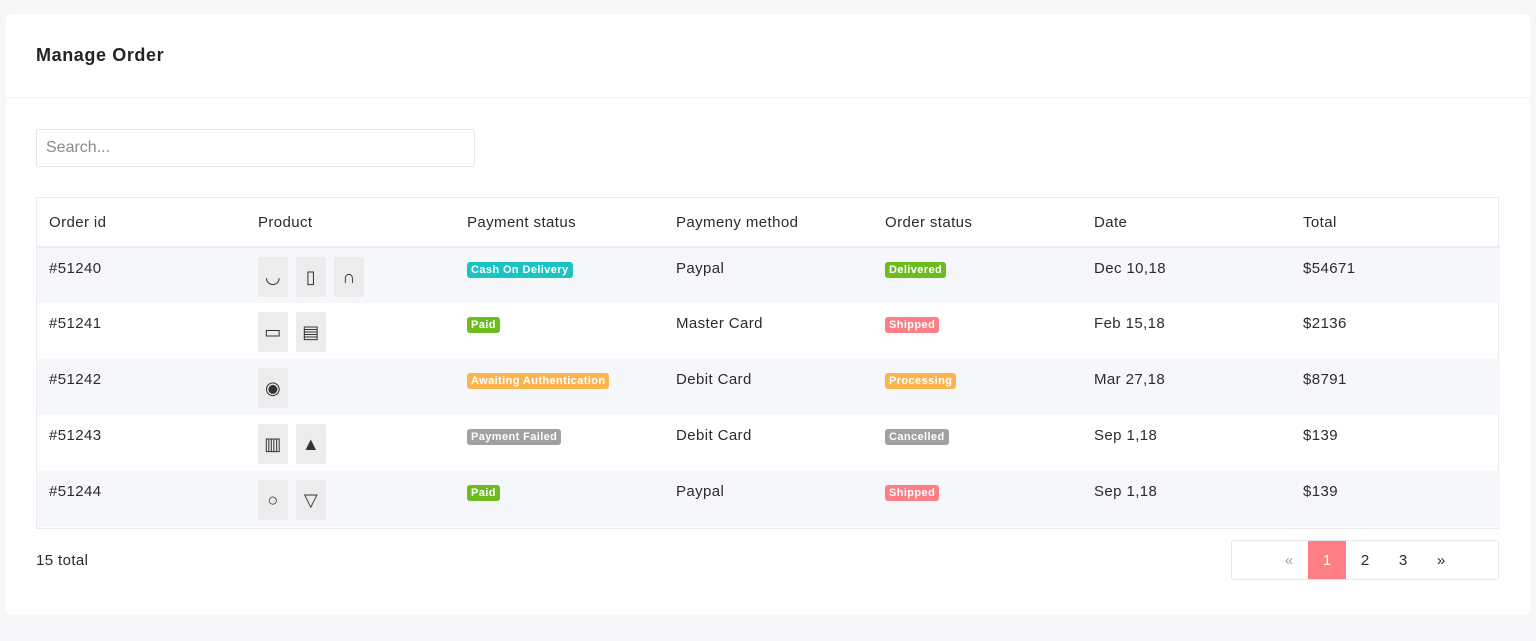  Describe the element at coordinates (559, 223) in the screenshot. I see `column-header-payment-status: Payment status` at that location.